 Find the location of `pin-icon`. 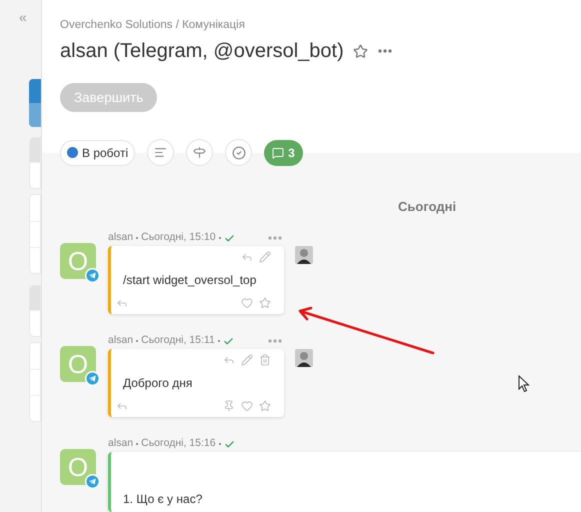

pin-icon is located at coordinates (229, 406).